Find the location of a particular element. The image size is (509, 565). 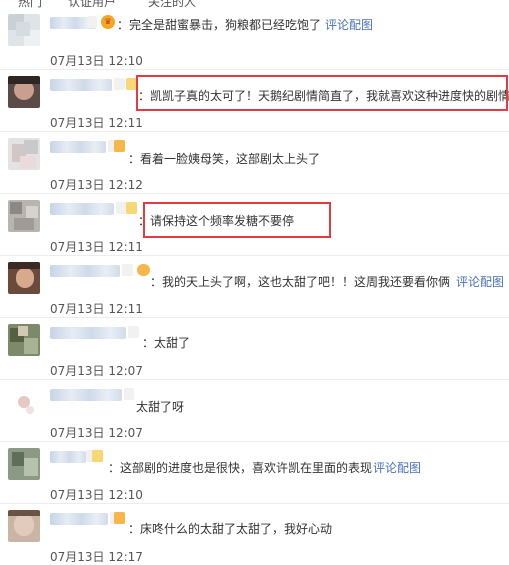

comment-text: 太甜了呀 is located at coordinates (160, 407).